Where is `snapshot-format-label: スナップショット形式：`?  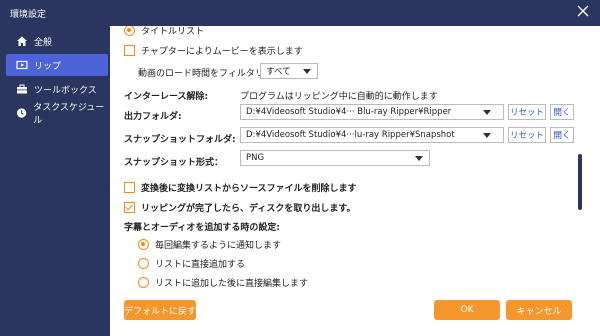 snapshot-format-label: スナップショット形式： is located at coordinates (174, 163).